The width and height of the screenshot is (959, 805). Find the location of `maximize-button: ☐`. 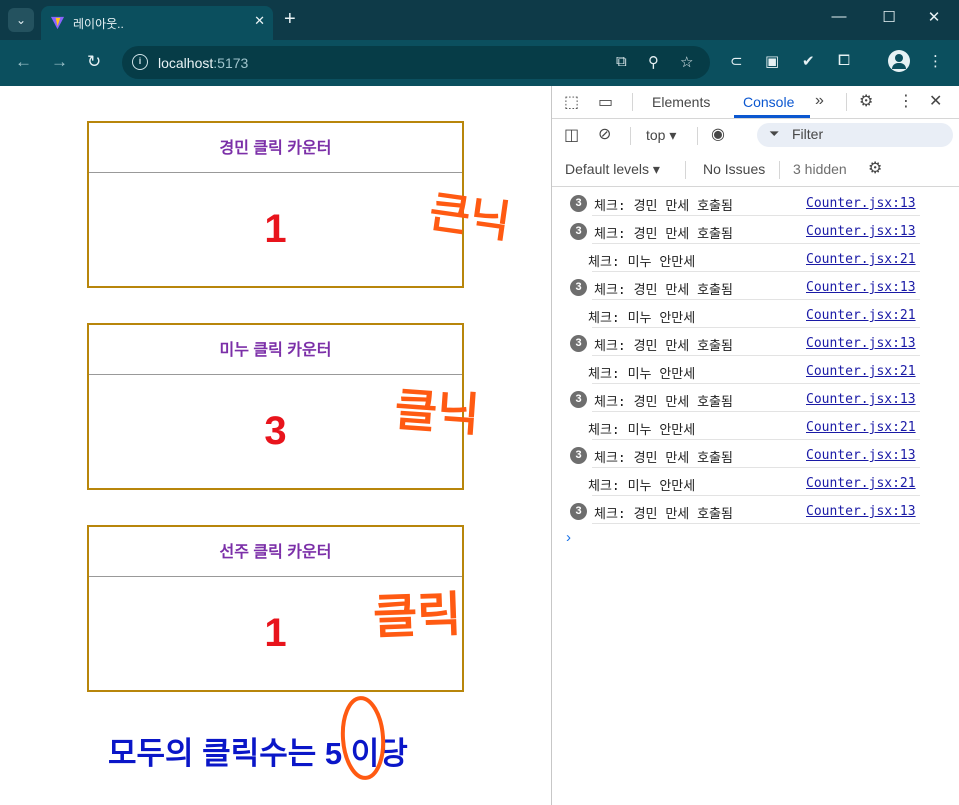

maximize-button: ☐ is located at coordinates (889, 17).